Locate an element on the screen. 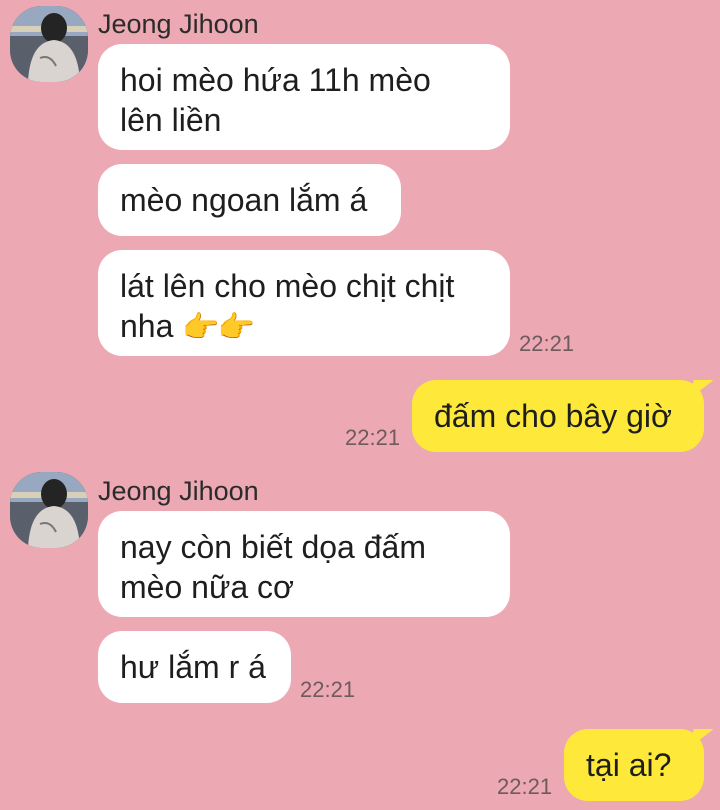  message-line: lên liền is located at coordinates (171, 120).